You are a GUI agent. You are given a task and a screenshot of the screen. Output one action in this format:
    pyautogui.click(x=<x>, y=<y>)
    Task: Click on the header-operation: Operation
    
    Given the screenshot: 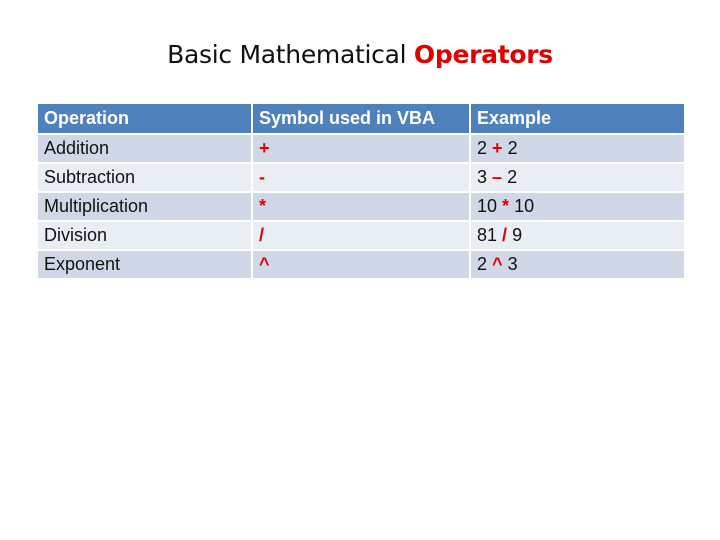 What is the action you would take?
    pyautogui.click(x=144, y=118)
    